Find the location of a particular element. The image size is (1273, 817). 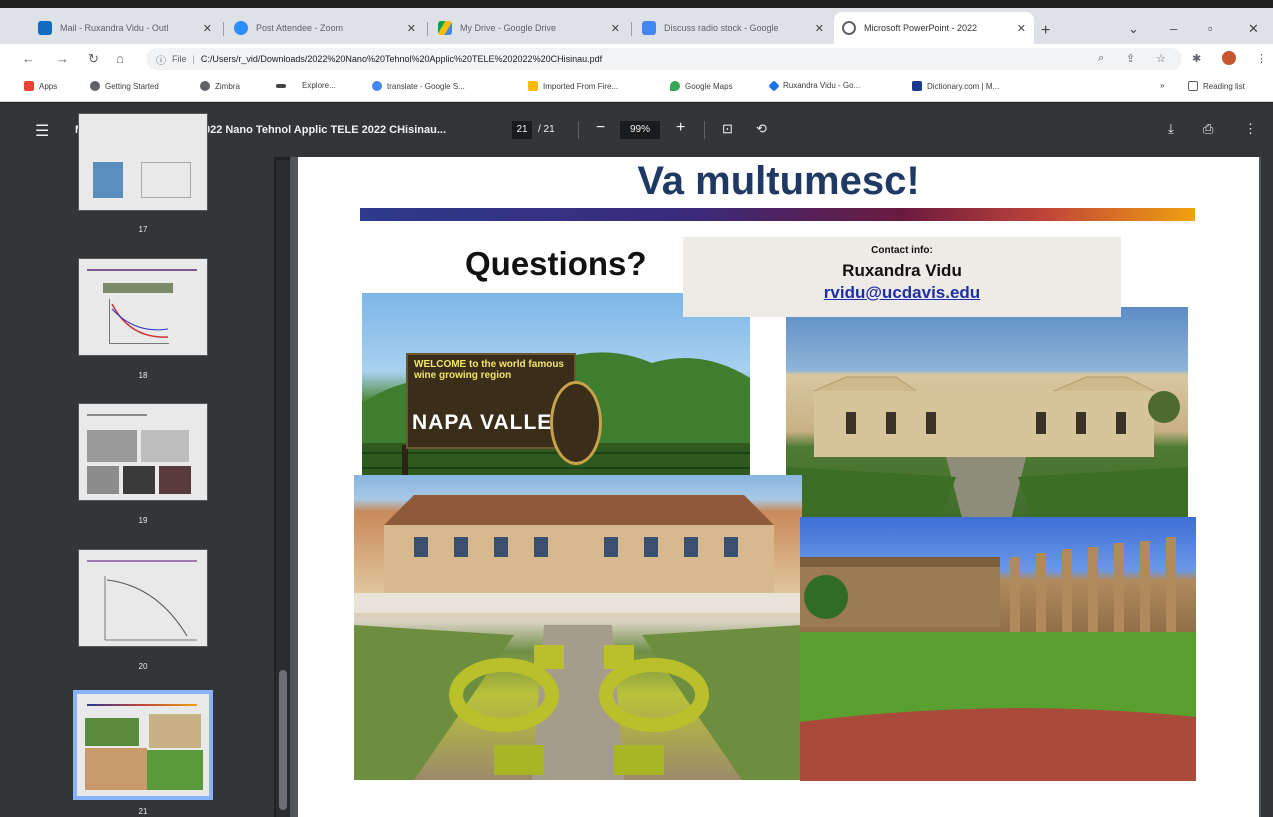

more-bookmarks-button: » is located at coordinates (1162, 85).